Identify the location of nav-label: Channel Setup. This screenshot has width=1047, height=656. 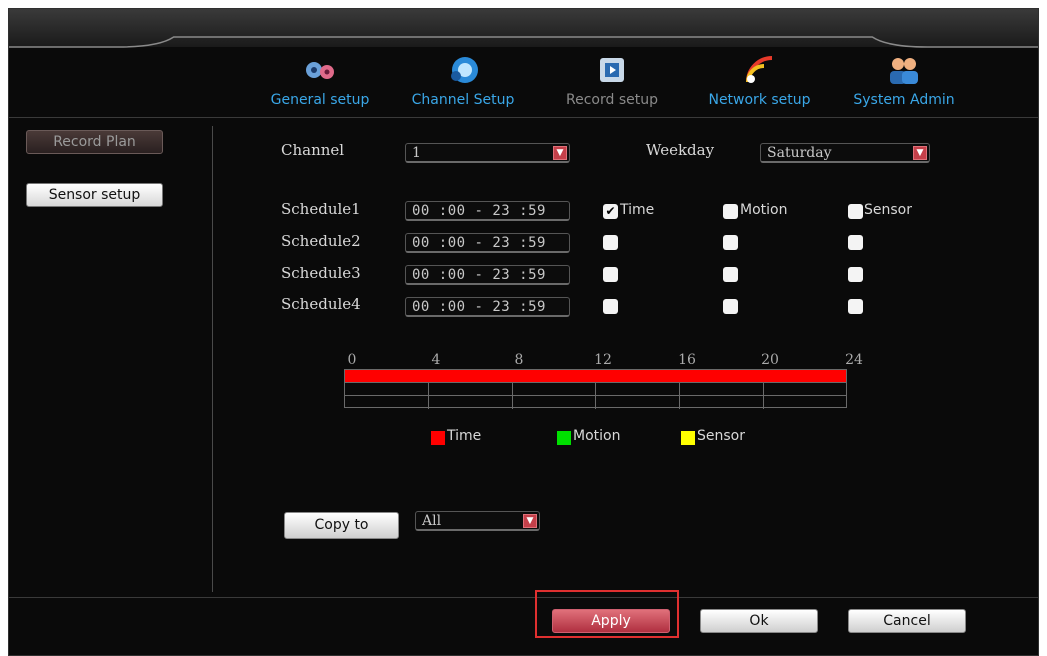
(463, 100).